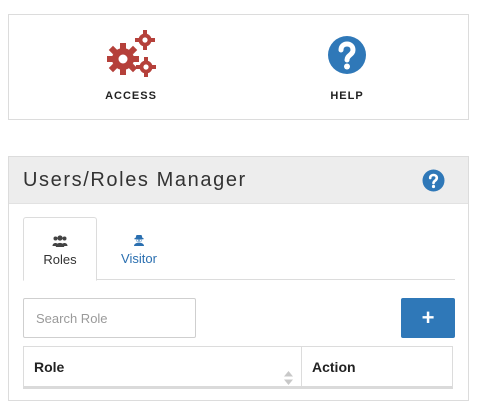  What do you see at coordinates (131, 96) in the screenshot?
I see `access-label: ACCESS` at bounding box center [131, 96].